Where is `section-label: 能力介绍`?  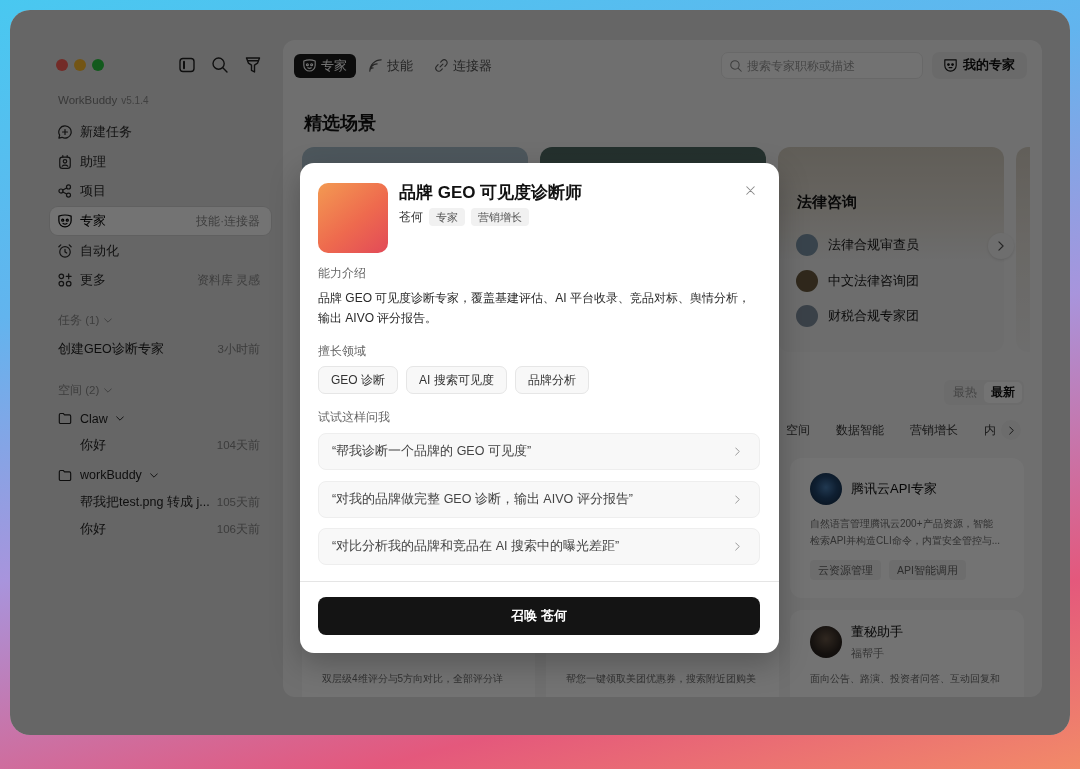
section-label: 能力介绍 is located at coordinates (342, 273).